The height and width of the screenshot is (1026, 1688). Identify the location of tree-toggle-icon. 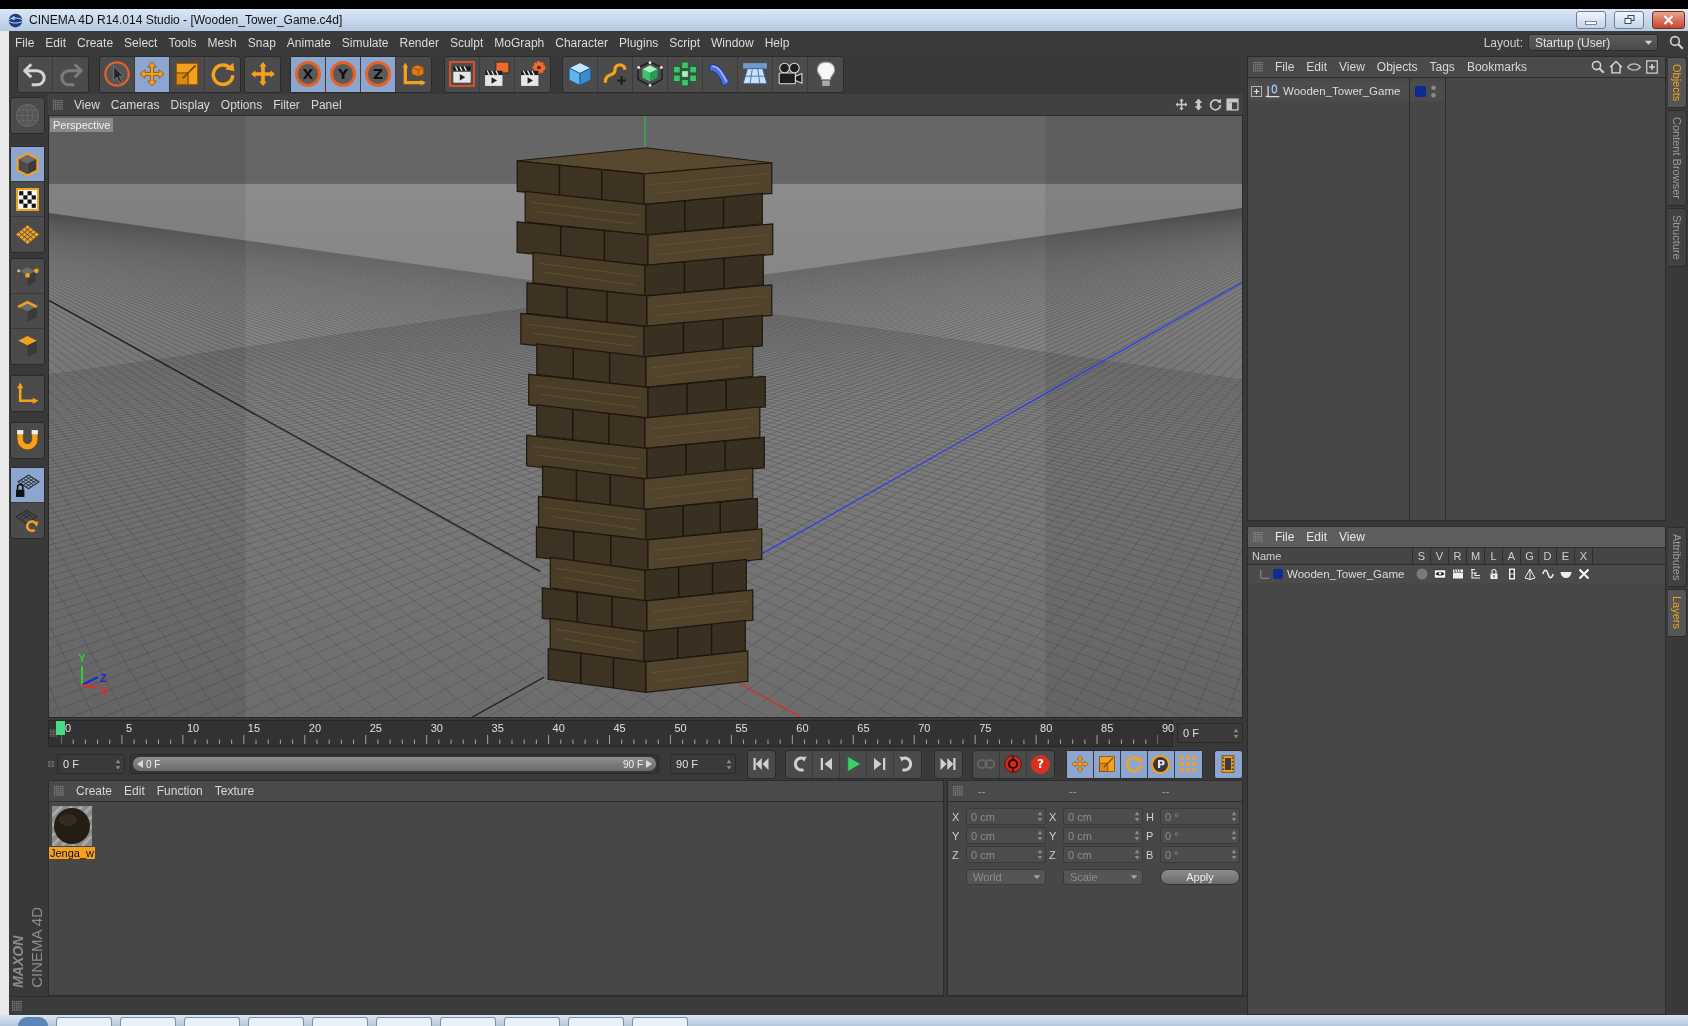
(1256, 91).